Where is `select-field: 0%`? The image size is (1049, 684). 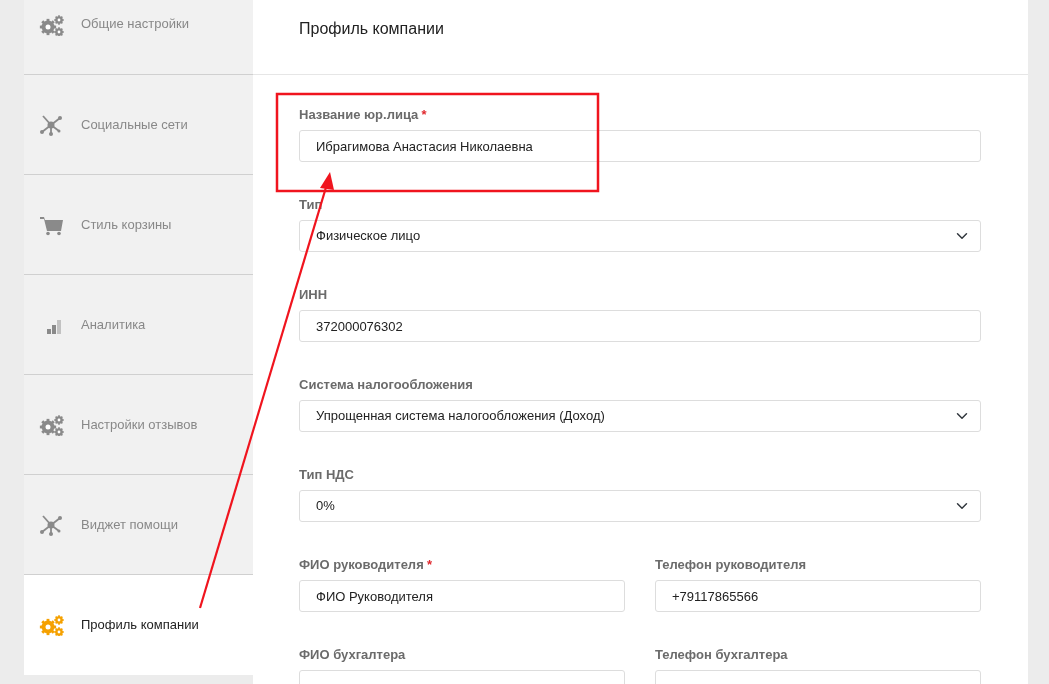 select-field: 0% is located at coordinates (640, 506).